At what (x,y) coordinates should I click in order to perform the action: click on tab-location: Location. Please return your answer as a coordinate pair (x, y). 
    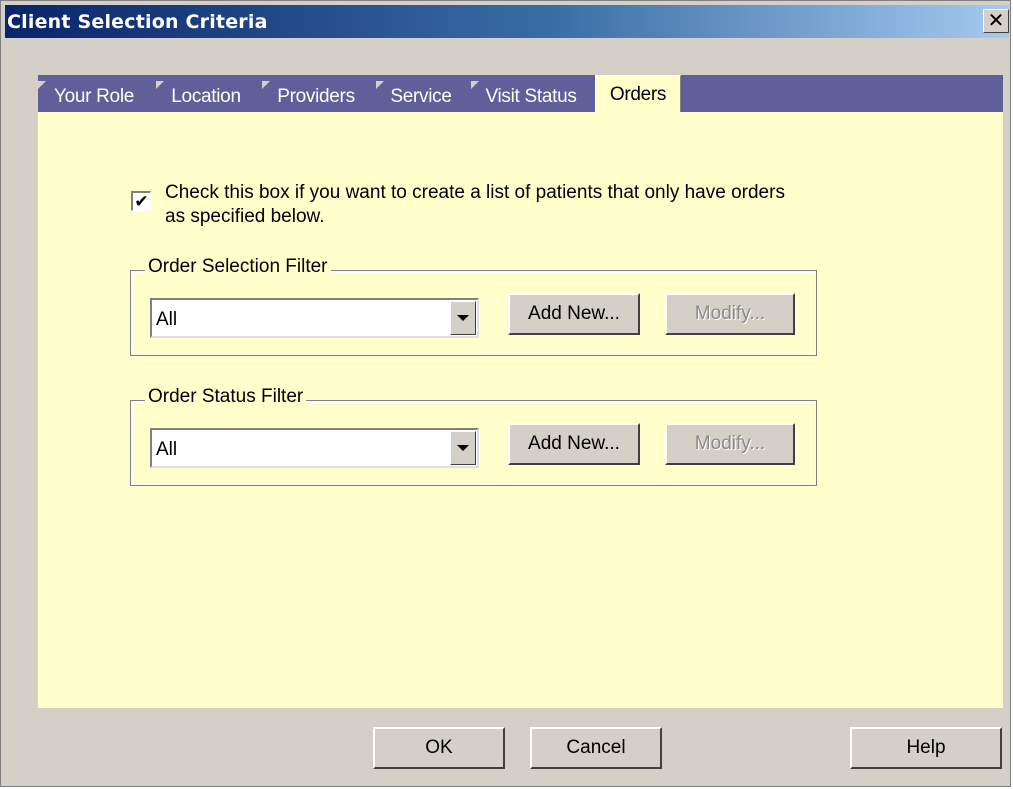
    Looking at the image, I should click on (206, 96).